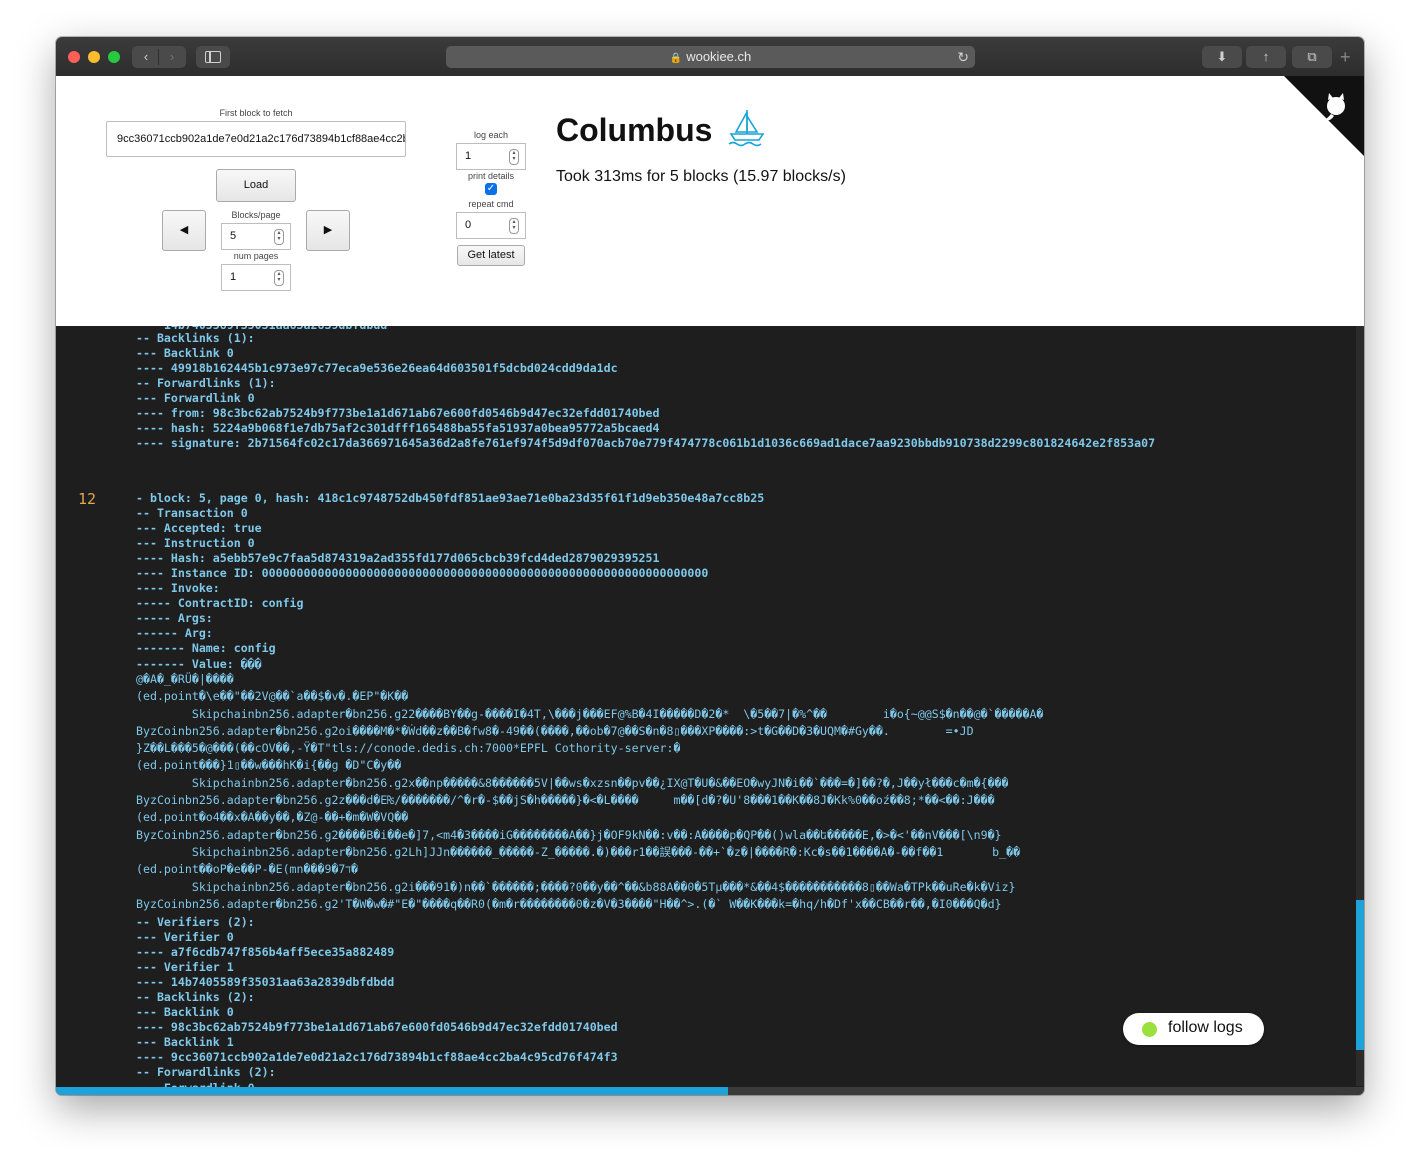 The height and width of the screenshot is (1169, 1420). I want to click on share-icon: ↑, so click(1266, 56).